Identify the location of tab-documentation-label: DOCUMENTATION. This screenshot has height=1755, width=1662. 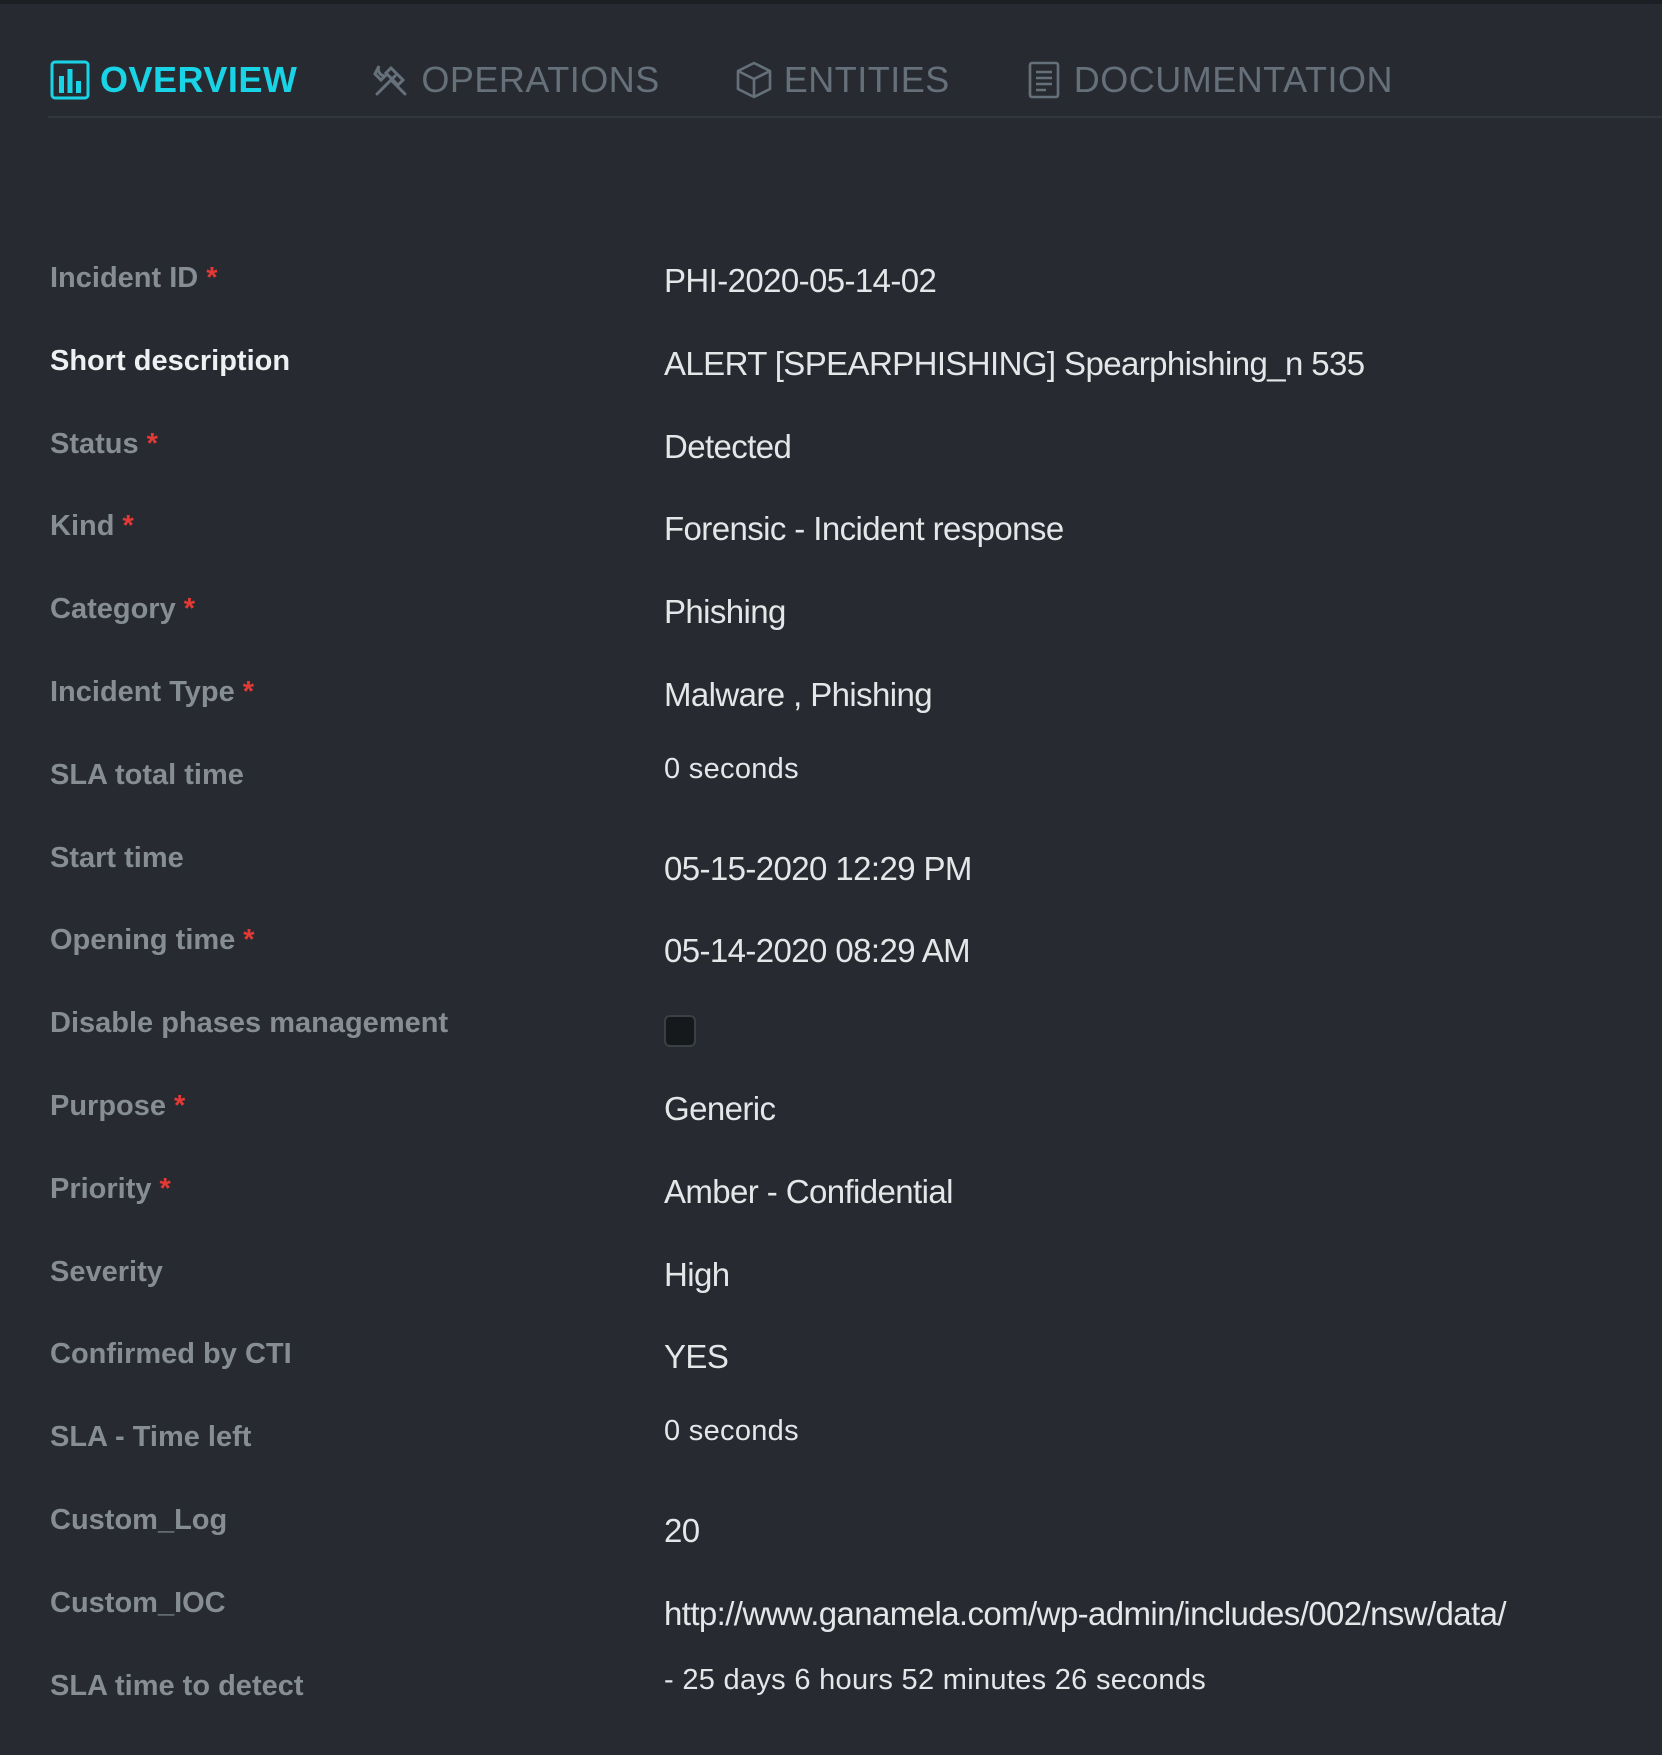
(1233, 79).